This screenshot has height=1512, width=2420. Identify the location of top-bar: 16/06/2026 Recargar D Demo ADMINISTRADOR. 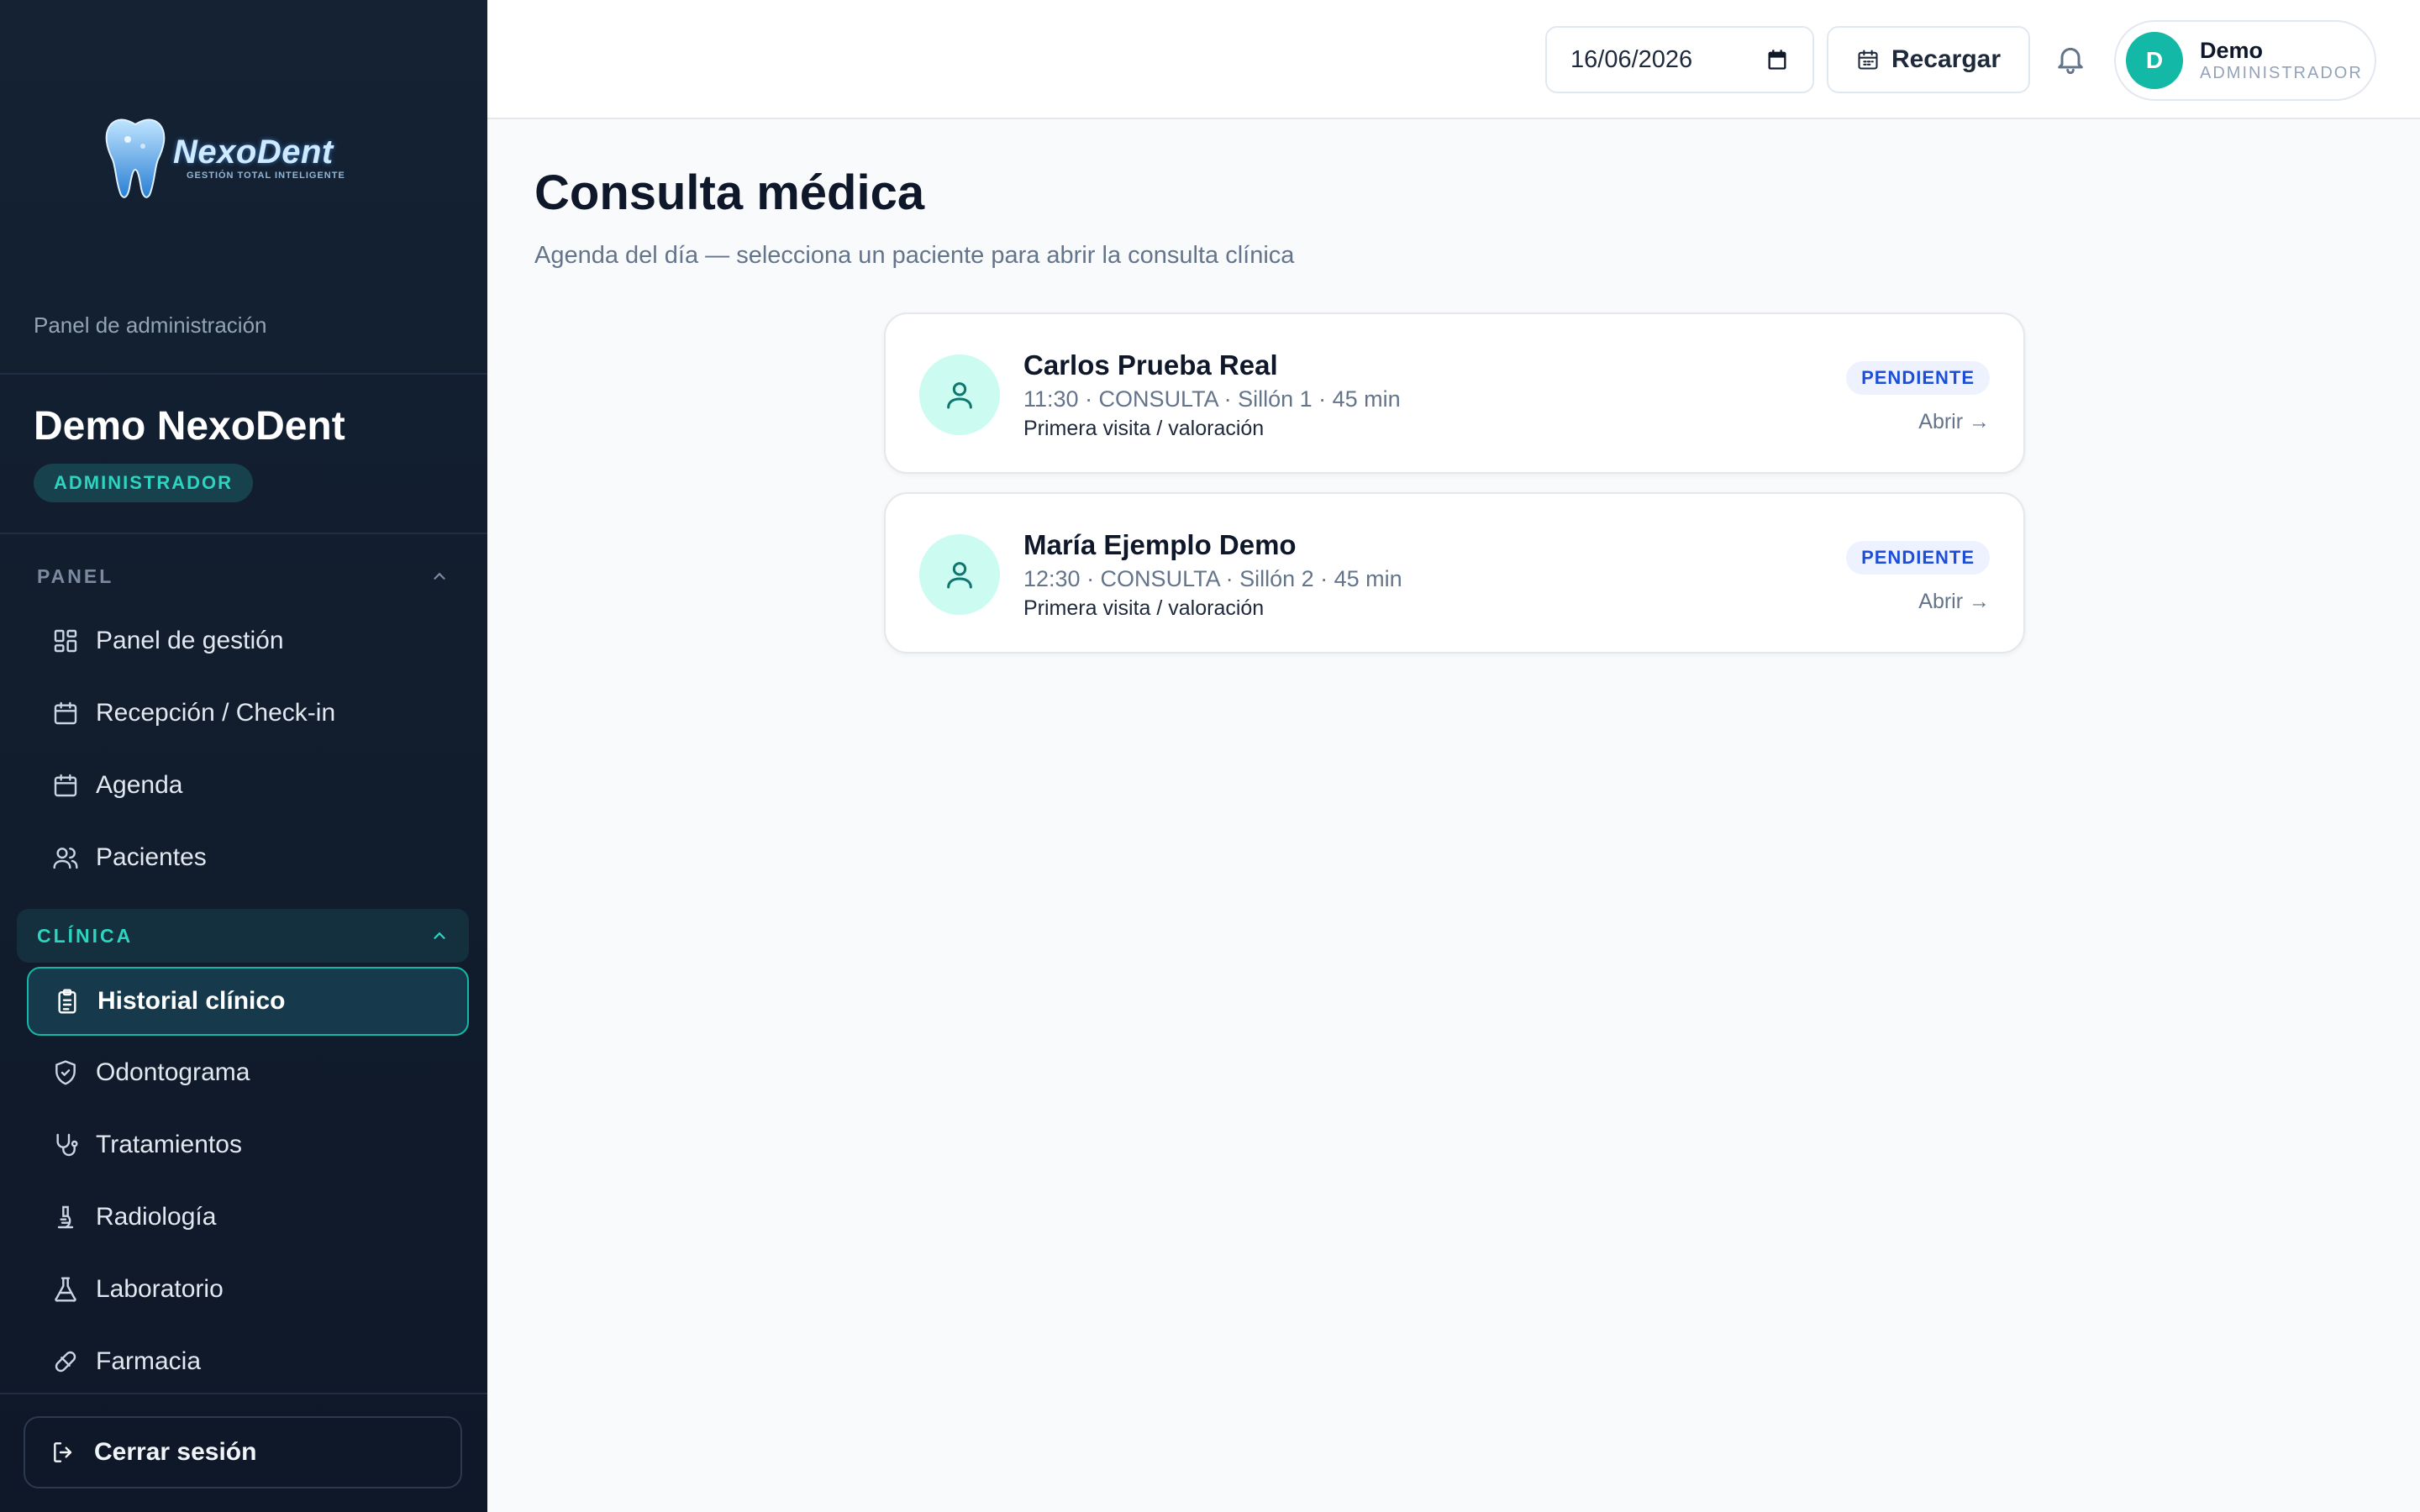
(1453, 59).